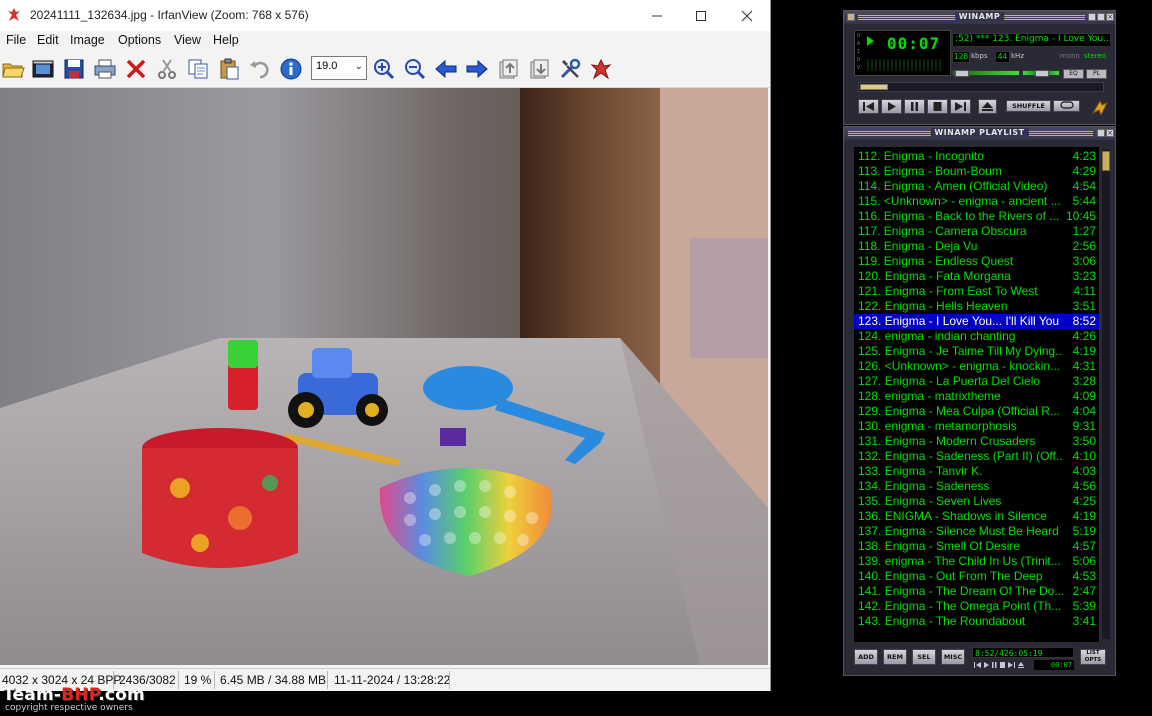 Image resolution: width=1152 pixels, height=716 pixels. Describe the element at coordinates (1028, 106) in the screenshot. I see `shuffle-button: SHUFFLE` at that location.